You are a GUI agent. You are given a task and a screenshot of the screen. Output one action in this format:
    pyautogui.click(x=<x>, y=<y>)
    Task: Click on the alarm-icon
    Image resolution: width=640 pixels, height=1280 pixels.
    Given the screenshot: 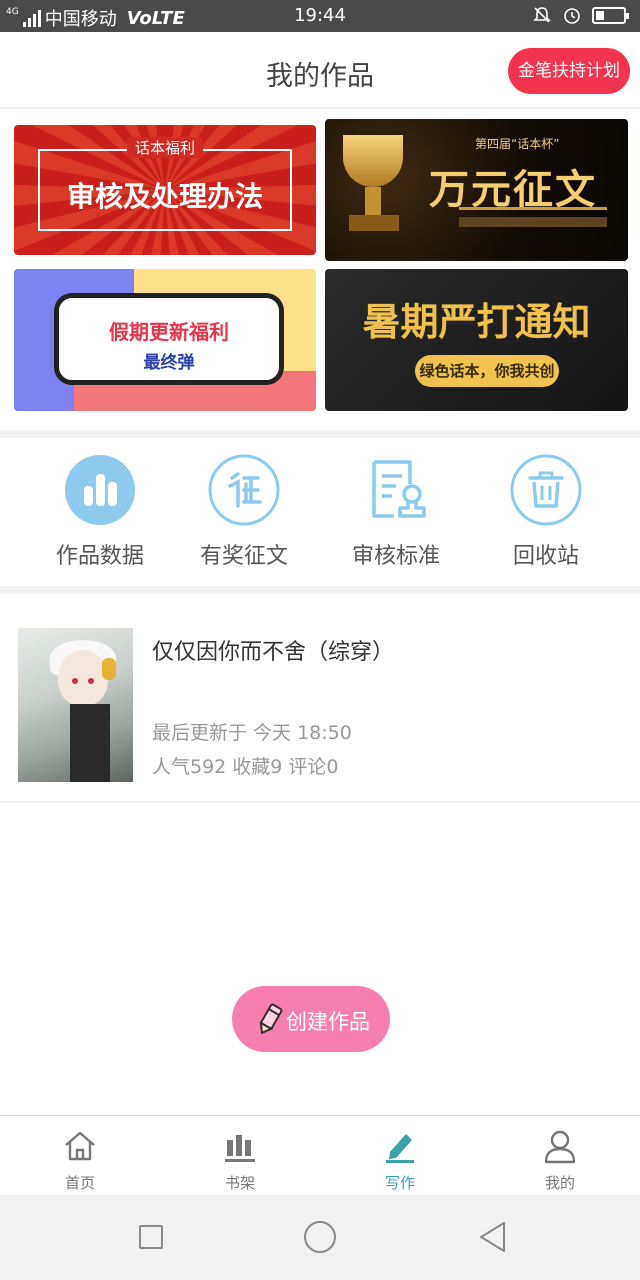 What is the action you would take?
    pyautogui.click(x=572, y=16)
    